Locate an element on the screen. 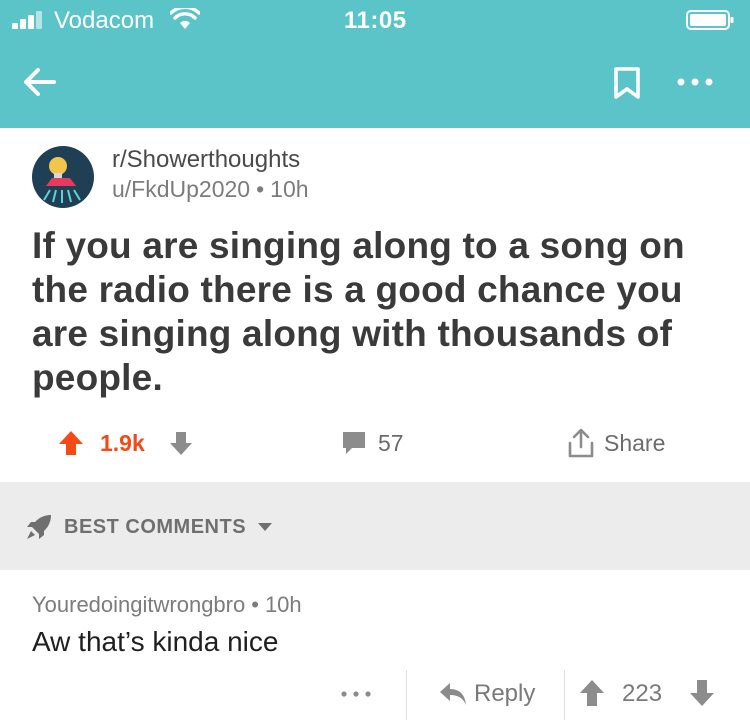  comment-upvote-icon is located at coordinates (592, 693).